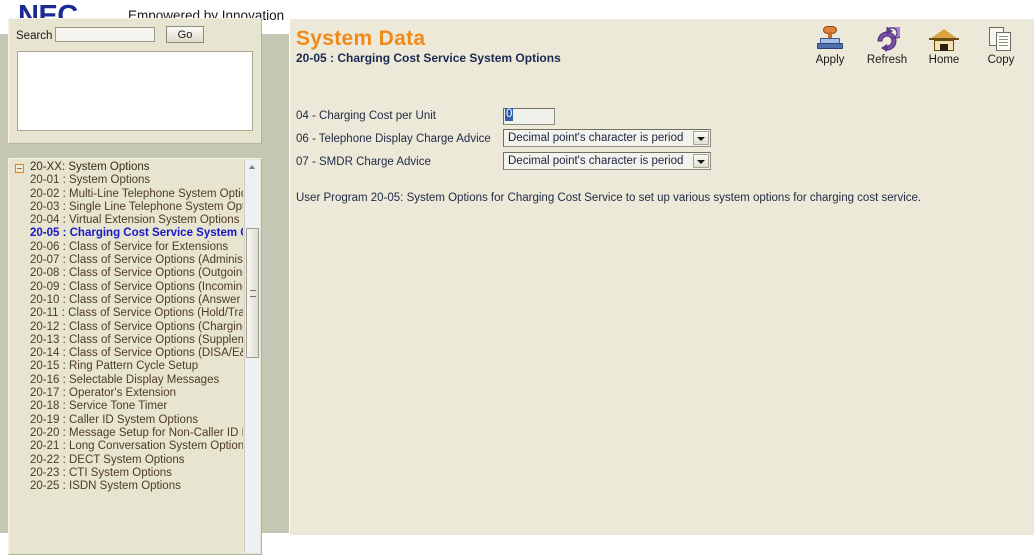 The width and height of the screenshot is (1034, 555). I want to click on tree-scrollbar, so click(252, 356).